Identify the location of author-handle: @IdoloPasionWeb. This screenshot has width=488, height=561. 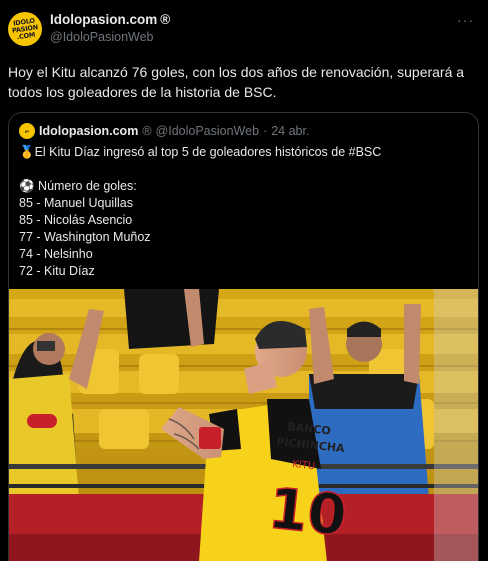
(110, 37).